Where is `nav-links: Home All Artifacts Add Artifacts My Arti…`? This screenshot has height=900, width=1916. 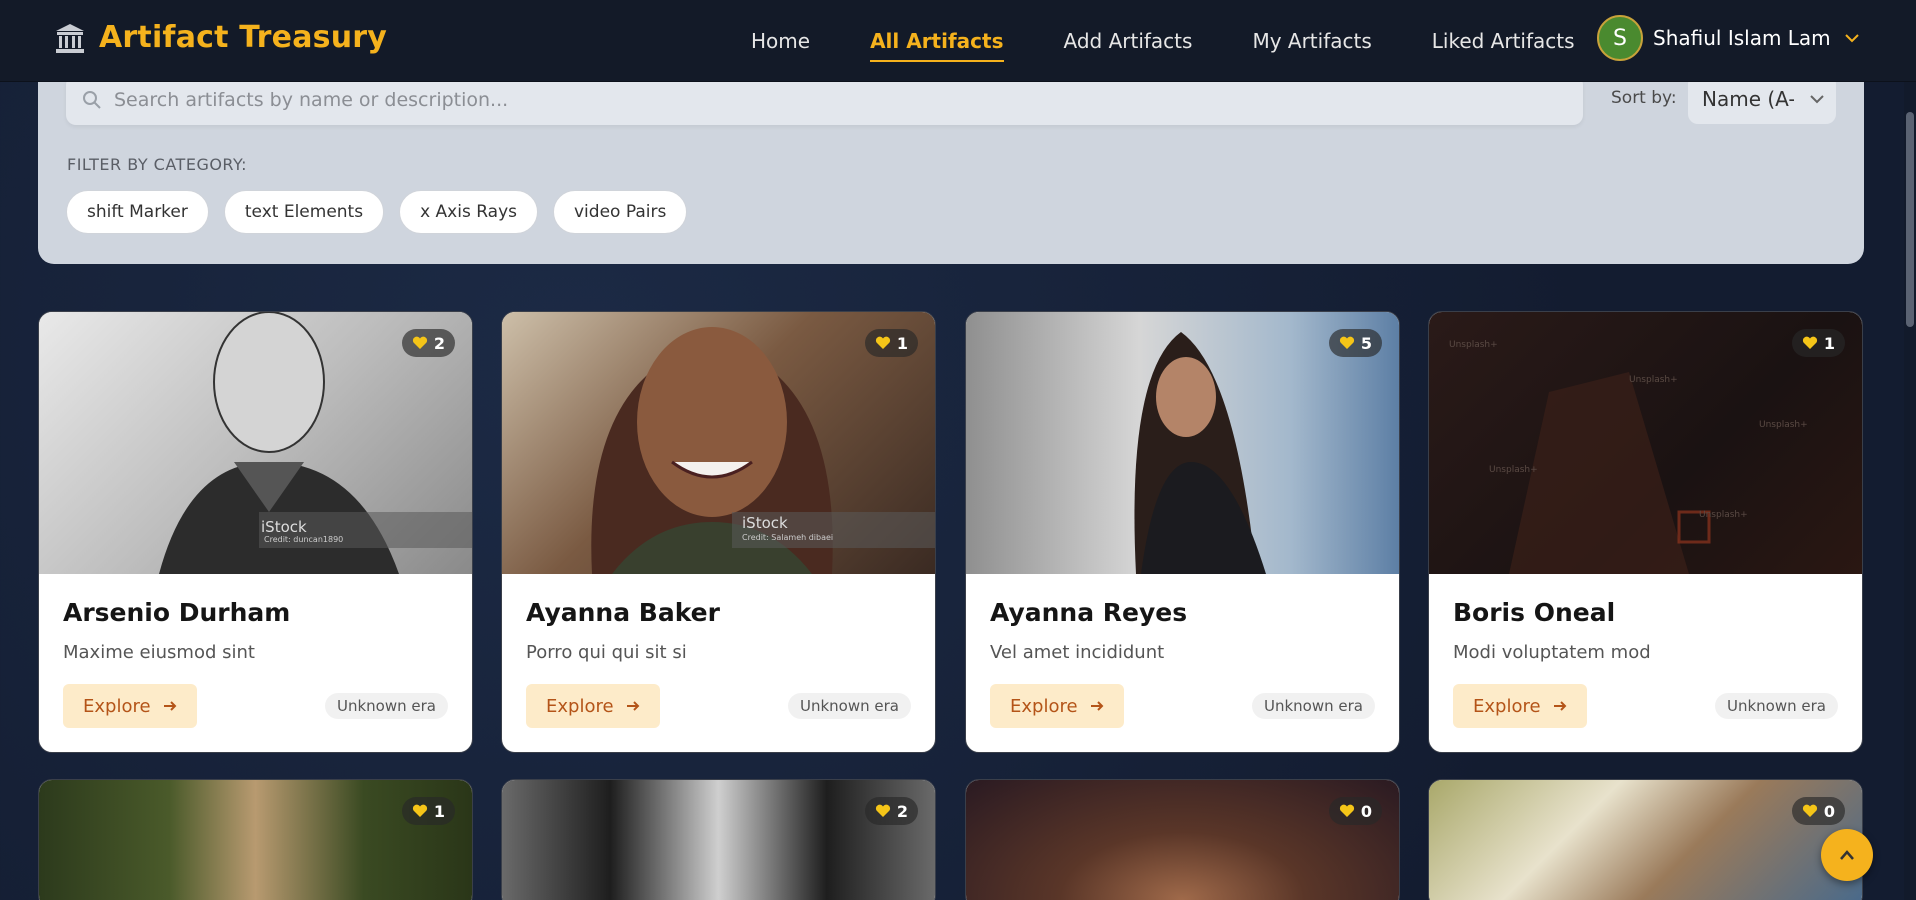 nav-links: Home All Artifacts Add Artifacts My Arti… is located at coordinates (1163, 41).